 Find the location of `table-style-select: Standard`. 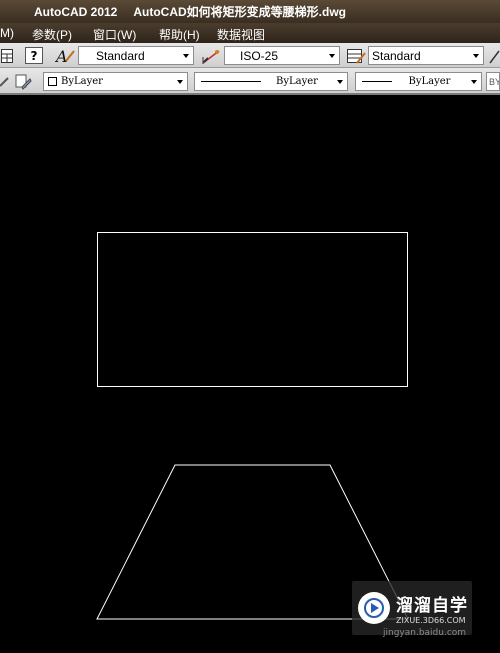

table-style-select: Standard is located at coordinates (426, 55).